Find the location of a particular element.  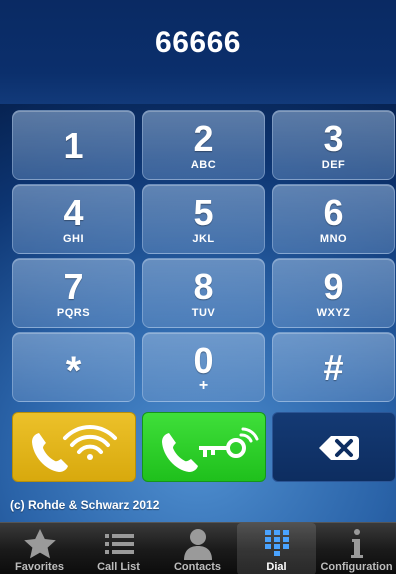

star-icon is located at coordinates (39, 544).